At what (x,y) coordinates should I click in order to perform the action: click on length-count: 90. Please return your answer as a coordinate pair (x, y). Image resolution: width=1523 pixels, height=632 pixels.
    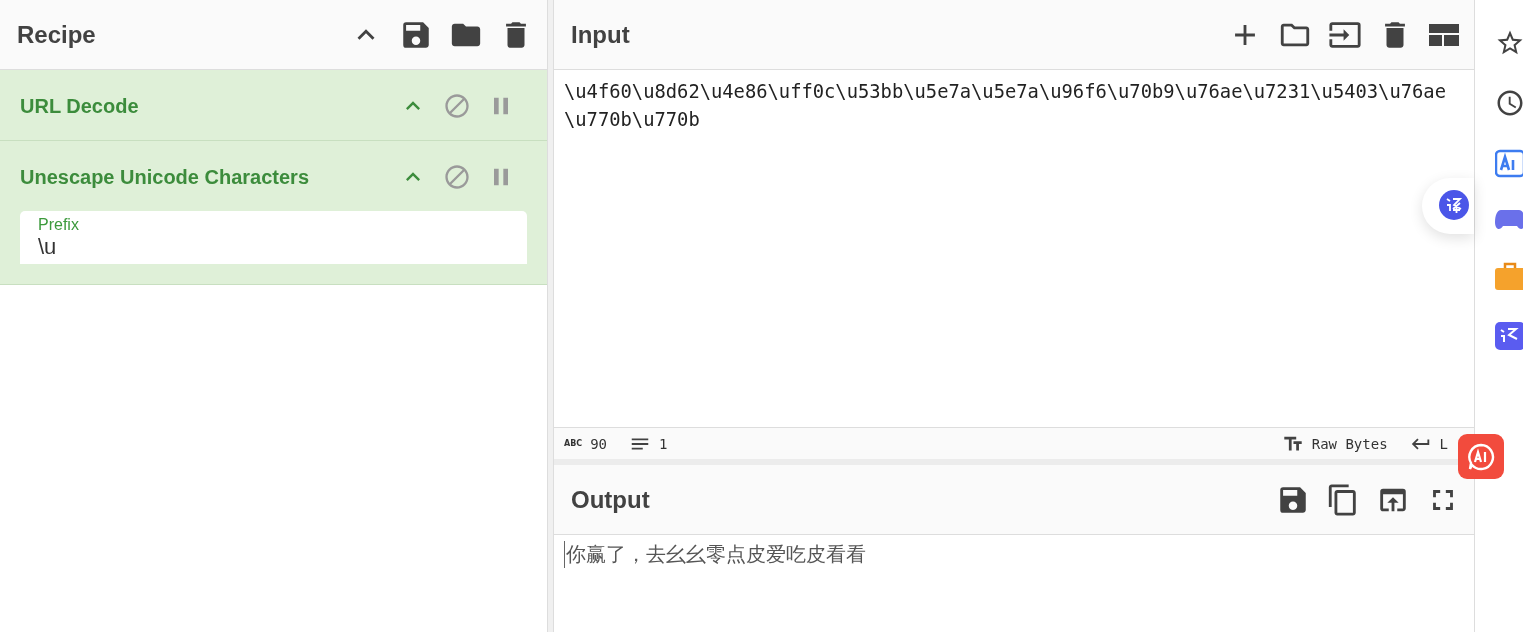
    Looking at the image, I should click on (599, 443).